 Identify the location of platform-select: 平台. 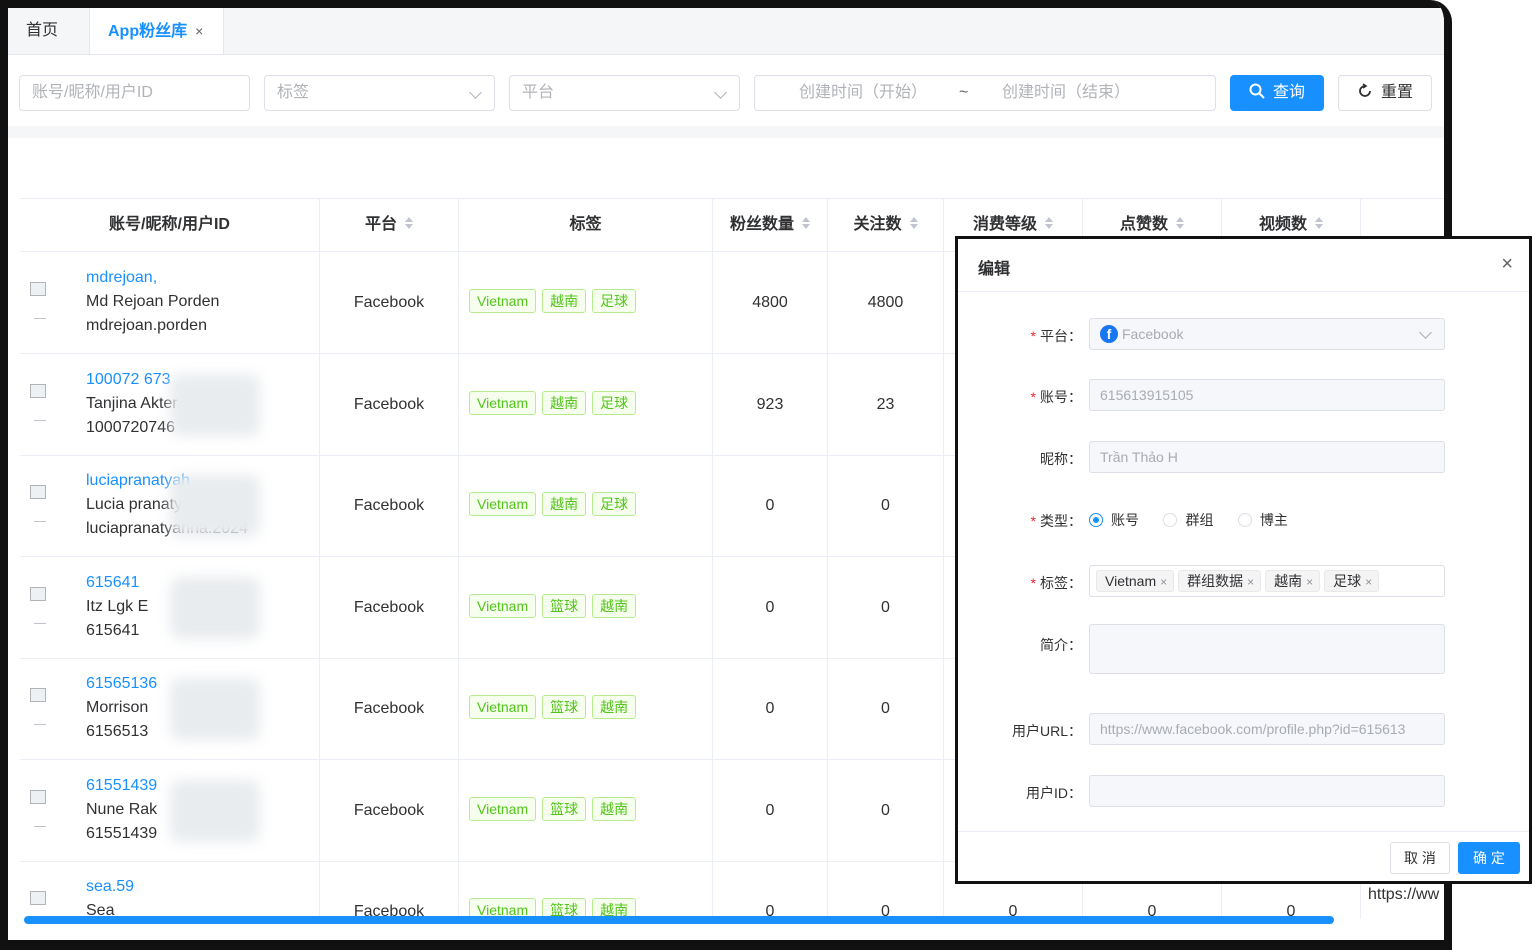
(624, 93).